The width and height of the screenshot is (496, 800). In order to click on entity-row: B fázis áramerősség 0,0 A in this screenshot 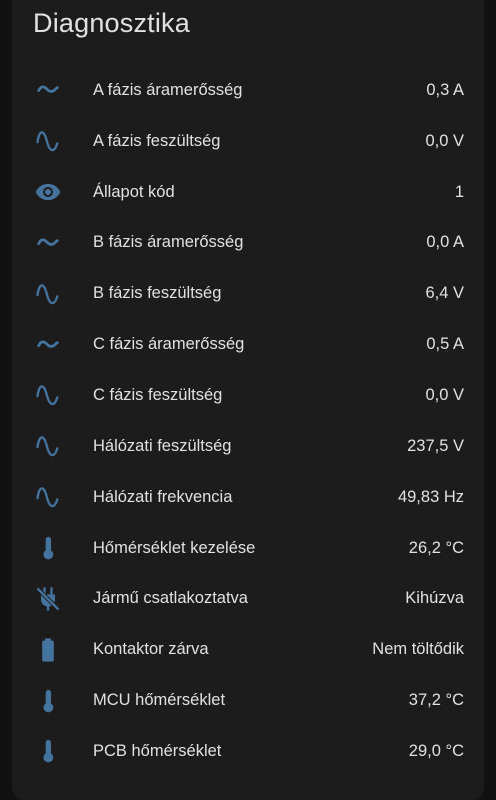, I will do `click(248, 243)`.